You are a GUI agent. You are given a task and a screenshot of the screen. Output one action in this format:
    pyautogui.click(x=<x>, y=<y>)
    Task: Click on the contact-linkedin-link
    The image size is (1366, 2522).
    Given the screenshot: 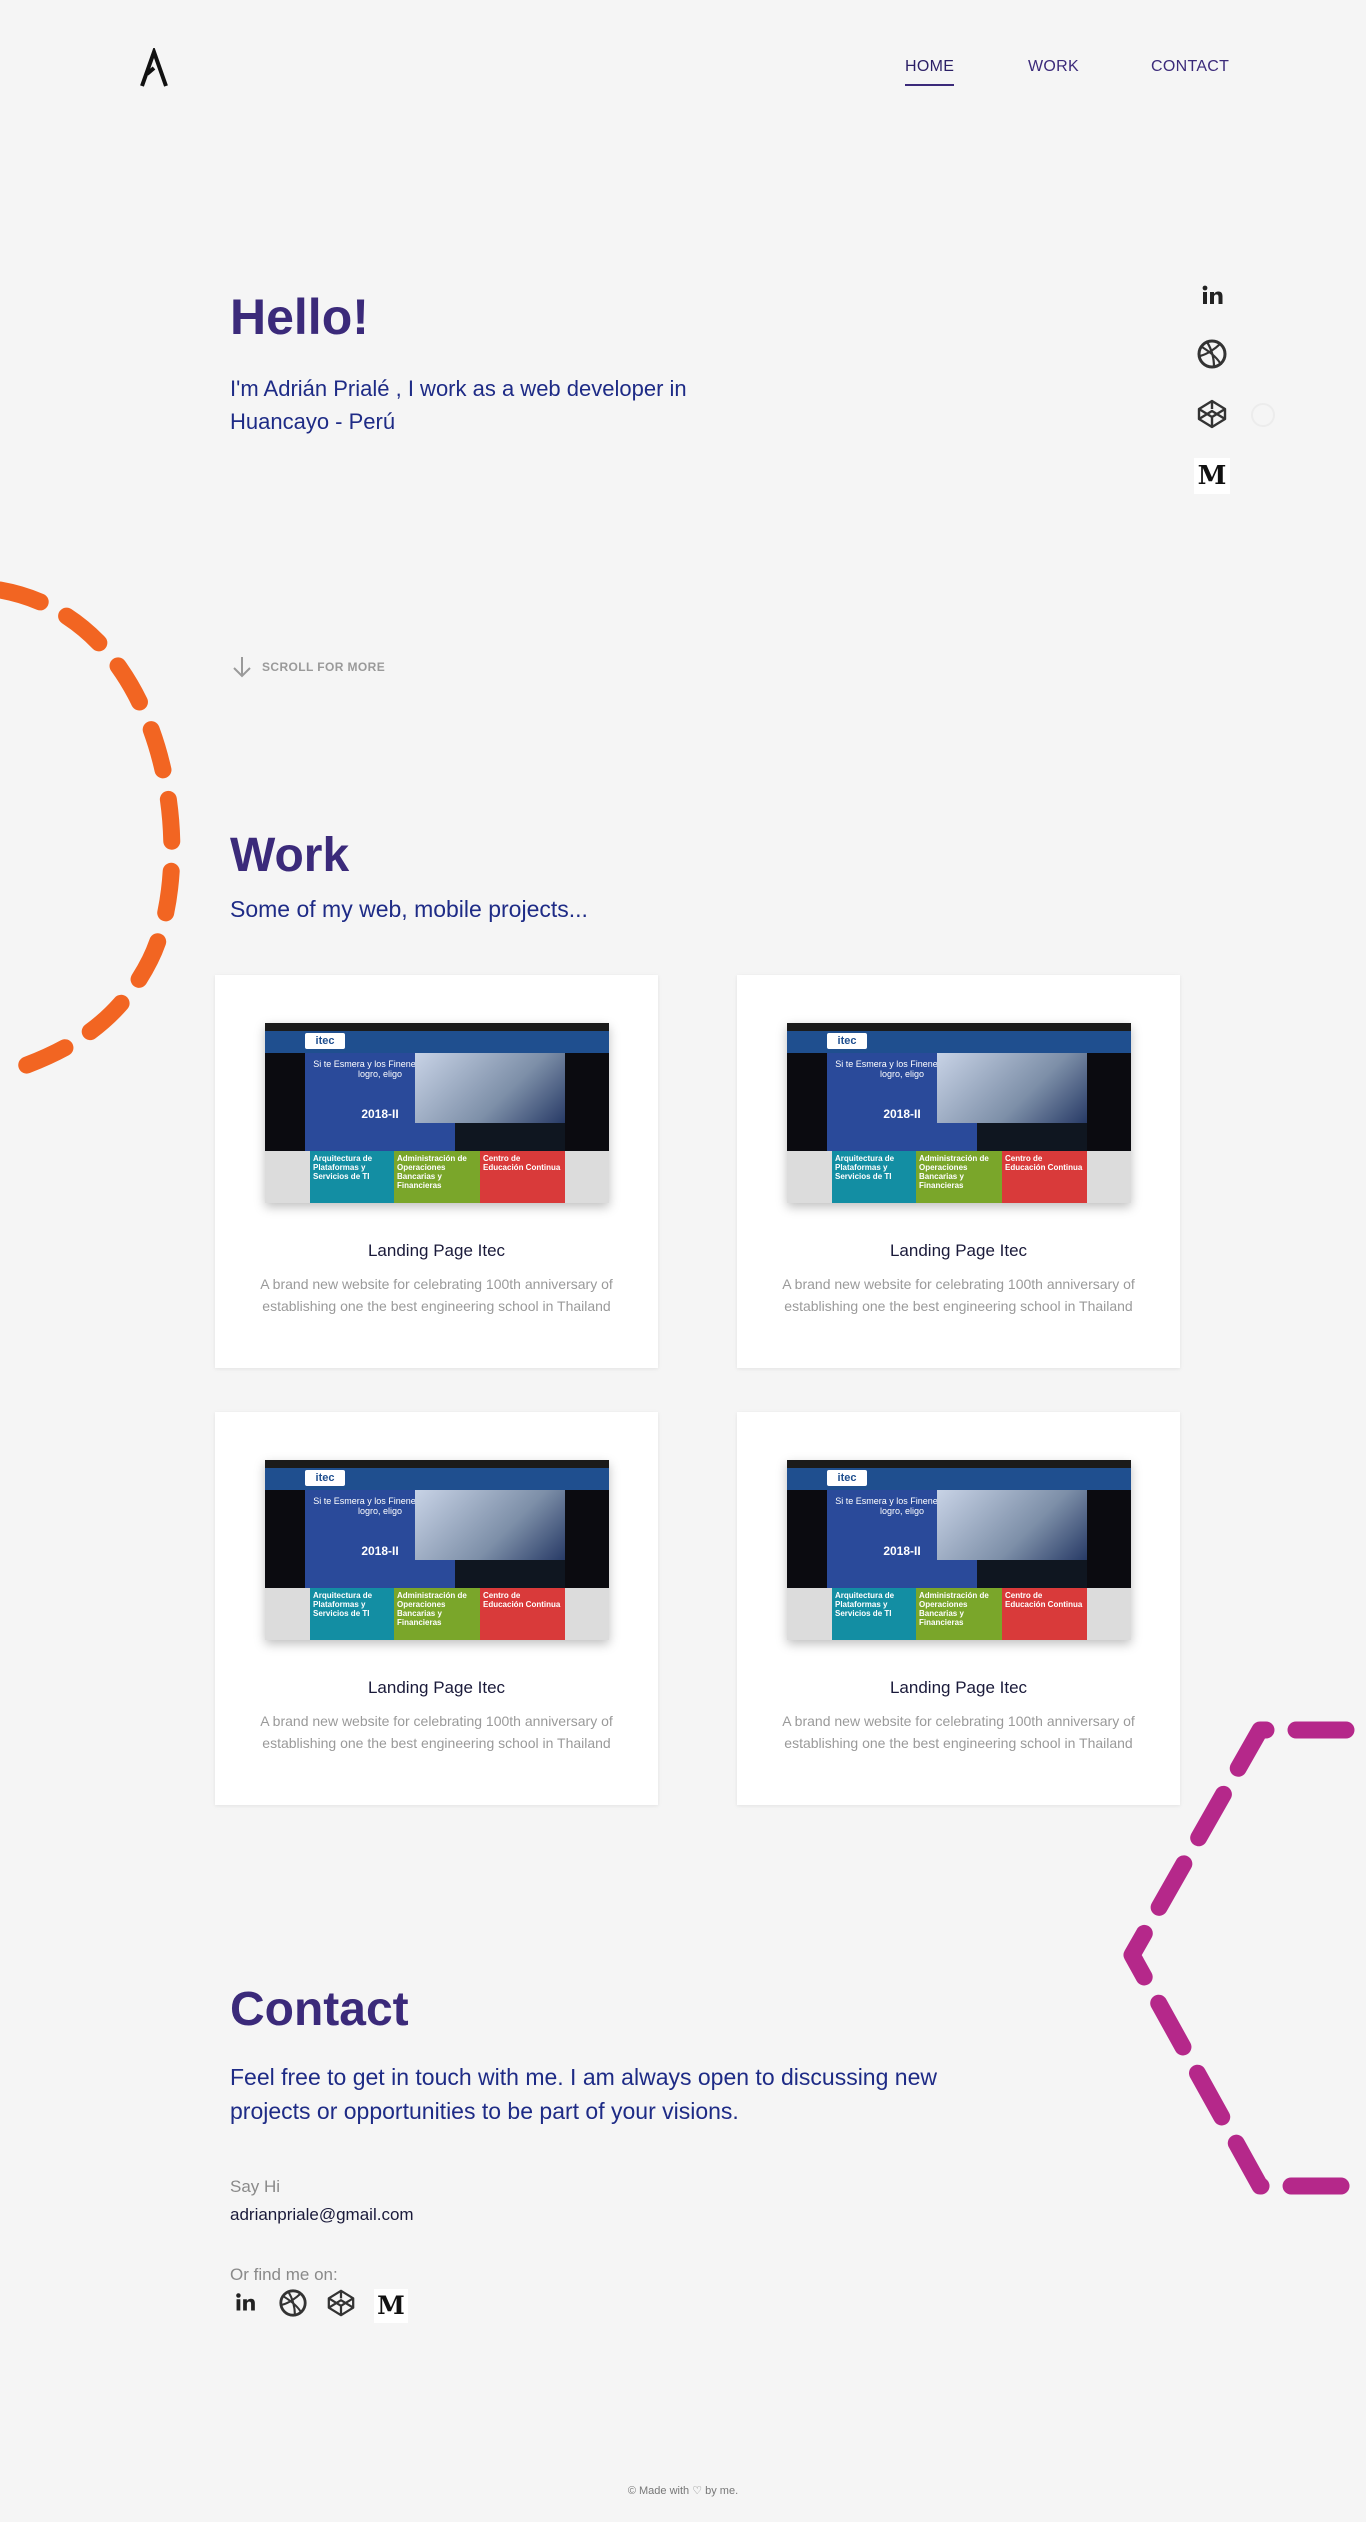 What is the action you would take?
    pyautogui.click(x=245, y=2305)
    